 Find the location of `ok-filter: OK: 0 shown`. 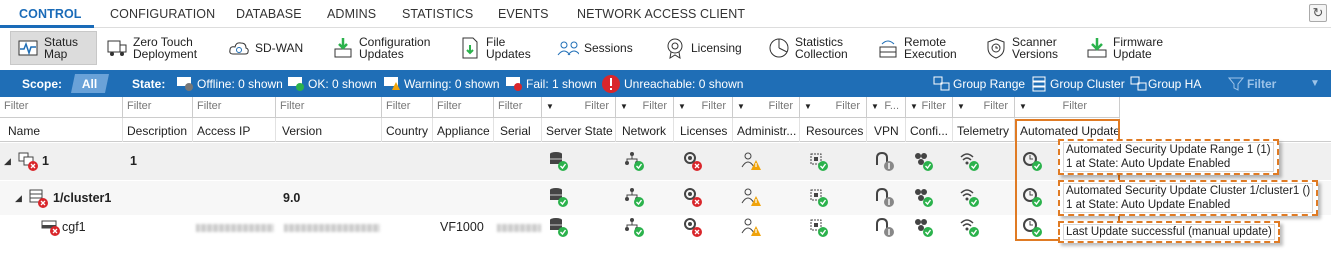

ok-filter: OK: 0 shown is located at coordinates (342, 84).